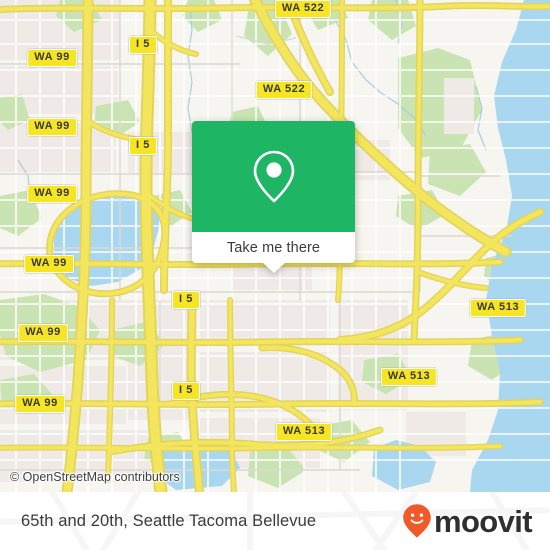  What do you see at coordinates (417, 521) in the screenshot?
I see `orange-smiley-map-pin-icon` at bounding box center [417, 521].